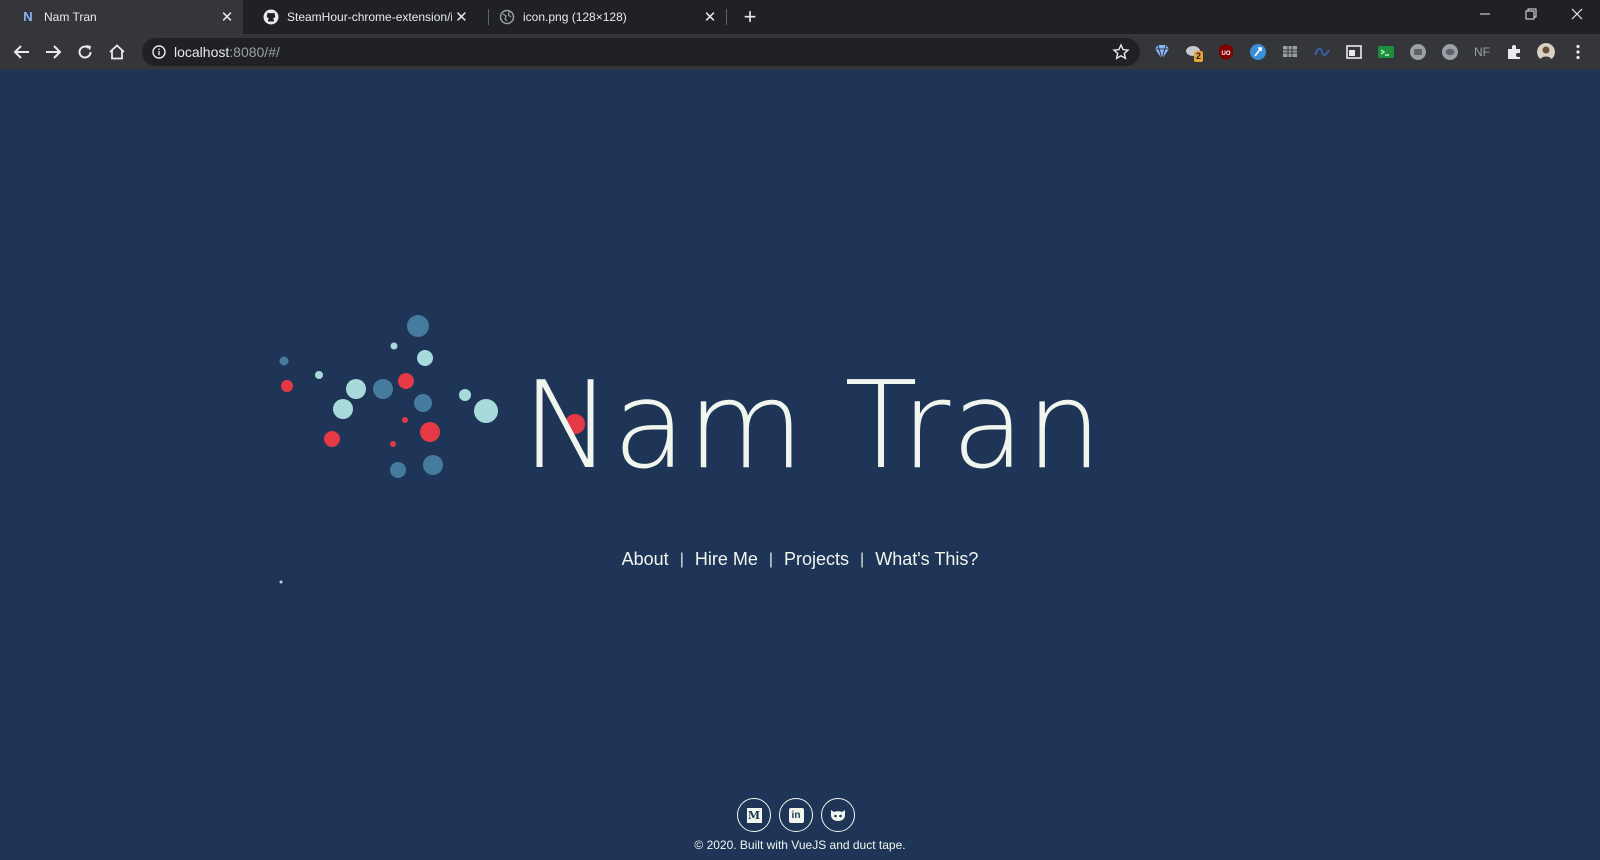  I want to click on extensions-icon, so click(1514, 52).